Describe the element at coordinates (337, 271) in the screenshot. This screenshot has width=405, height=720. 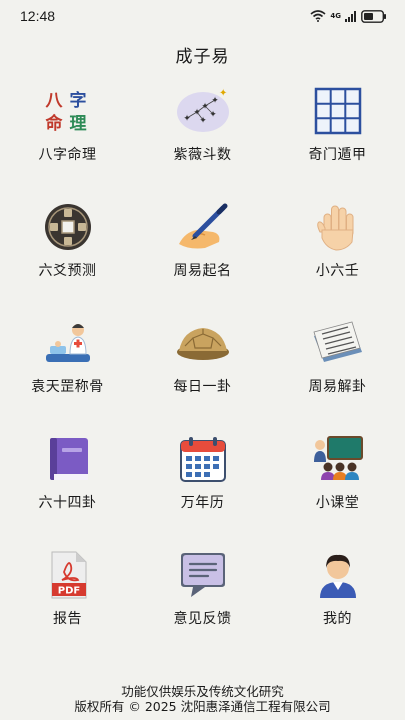
I see `tile-label: 小六壬` at that location.